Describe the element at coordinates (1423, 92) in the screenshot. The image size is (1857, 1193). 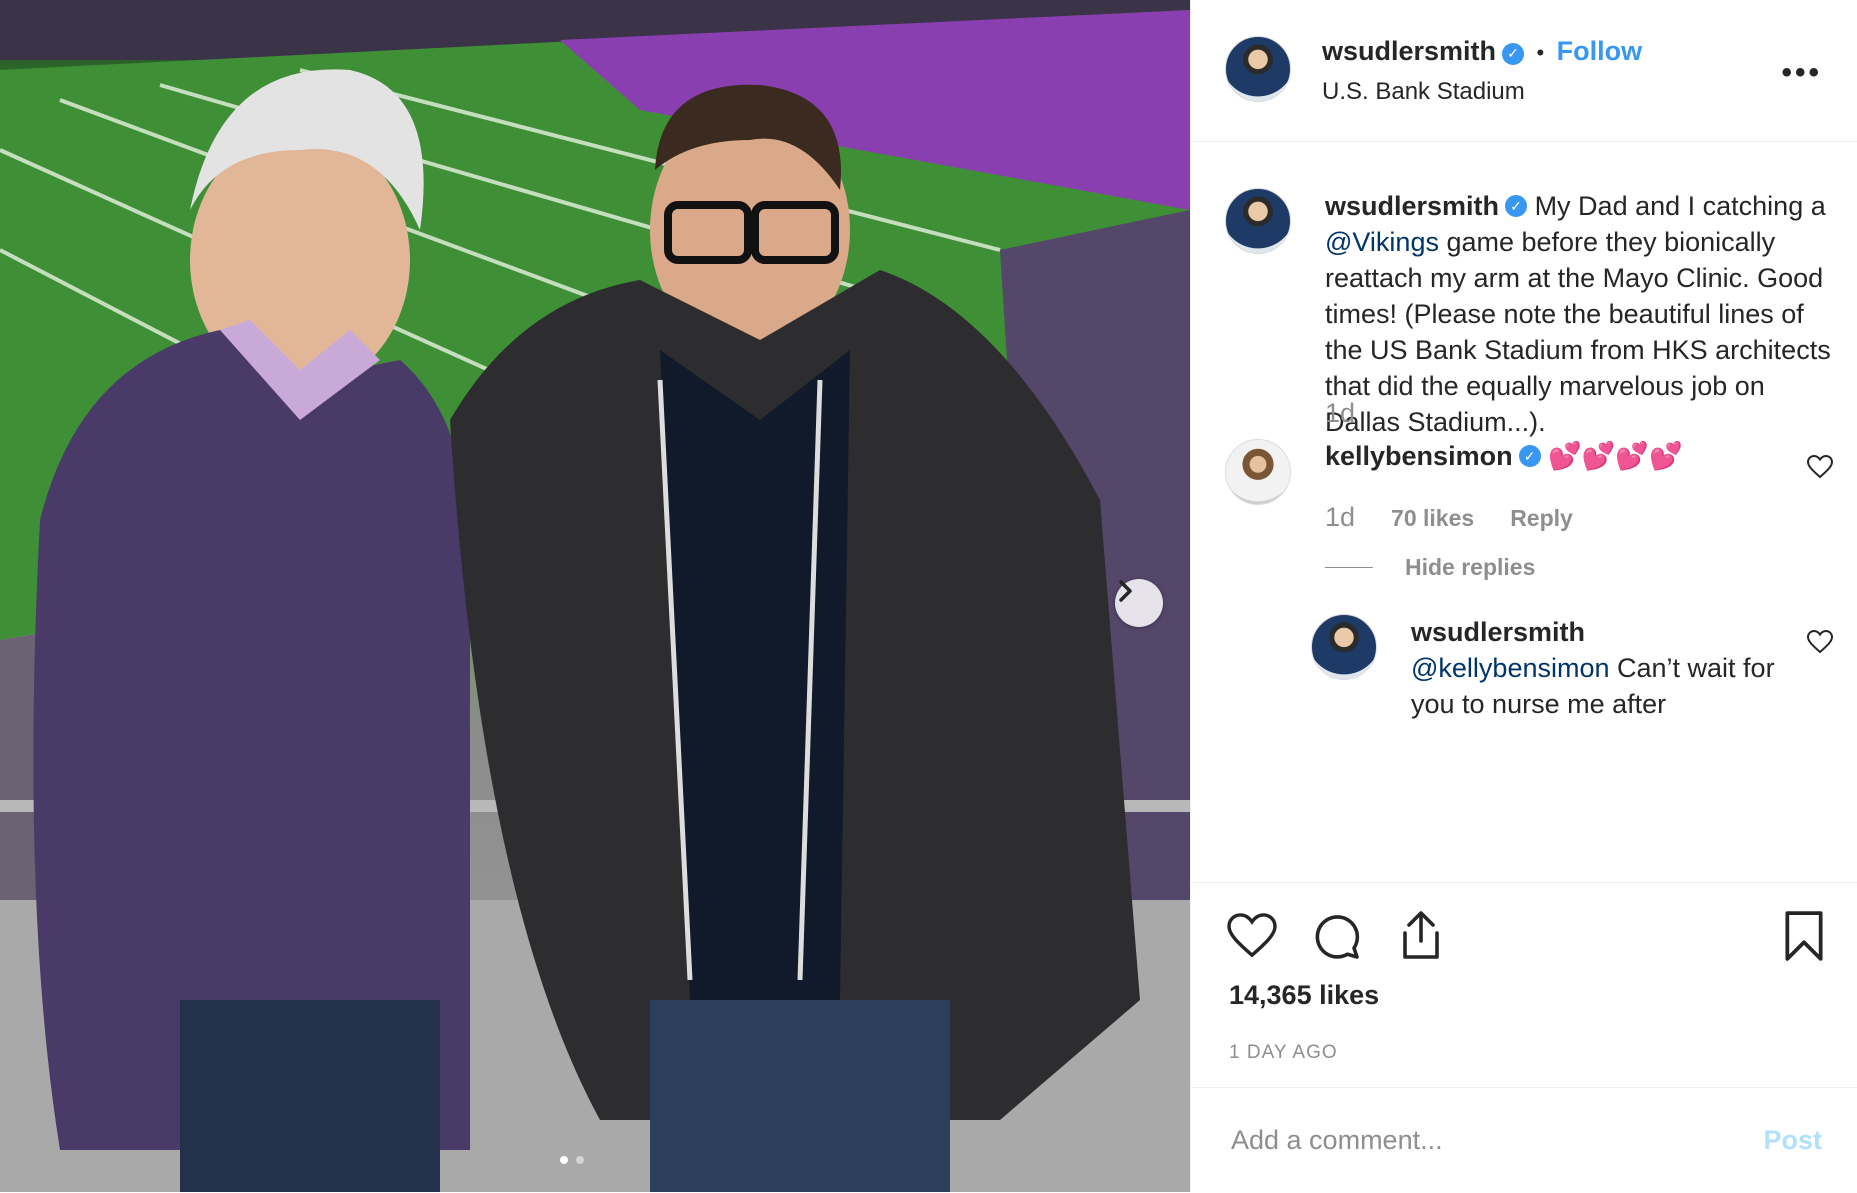
I see `post-location: U.S. Bank Stadium` at that location.